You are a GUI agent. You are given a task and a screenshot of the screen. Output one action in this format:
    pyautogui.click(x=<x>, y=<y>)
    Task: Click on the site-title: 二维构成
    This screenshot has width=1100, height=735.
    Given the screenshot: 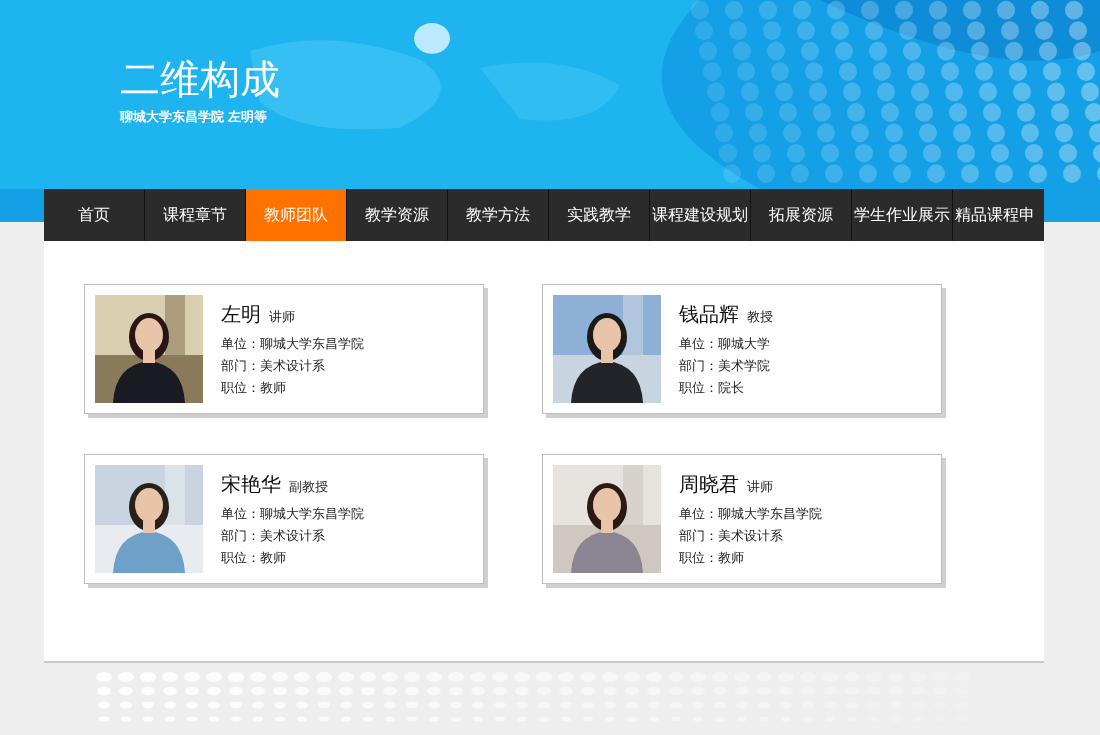 What is the action you would take?
    pyautogui.click(x=200, y=79)
    